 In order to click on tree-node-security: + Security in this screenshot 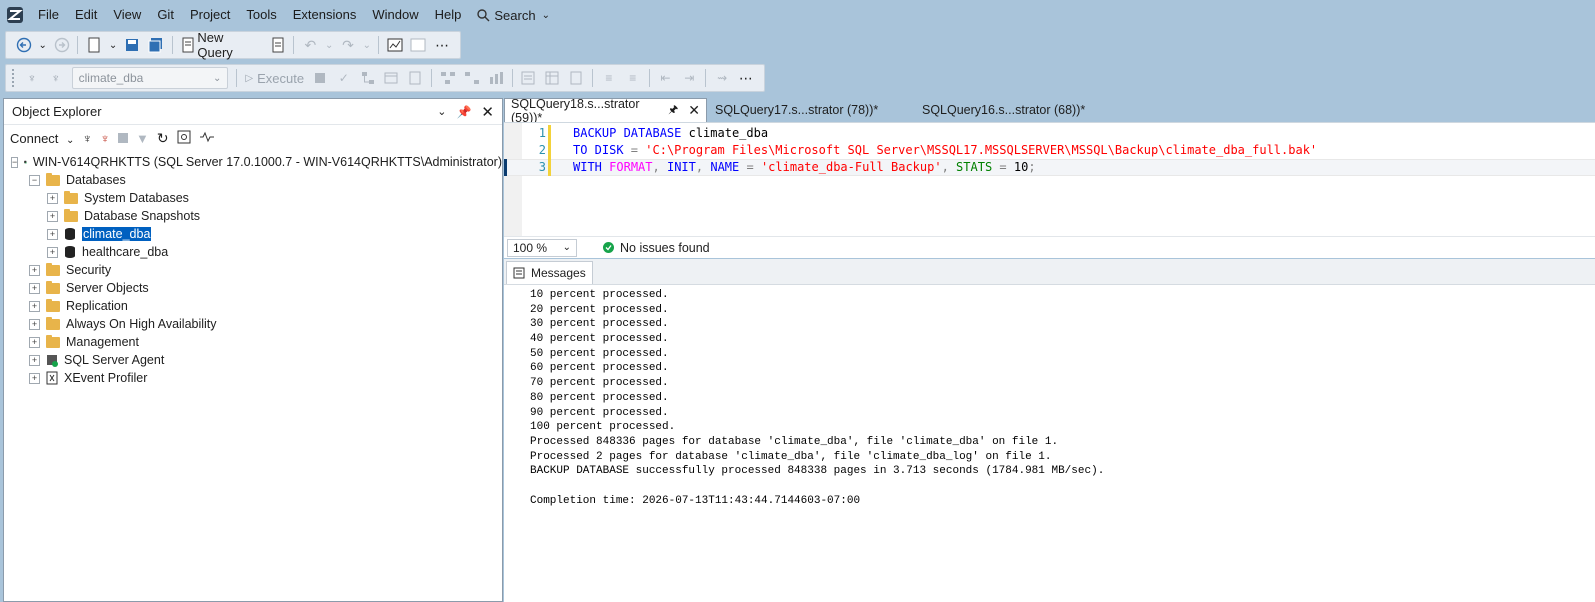, I will do `click(253, 270)`.